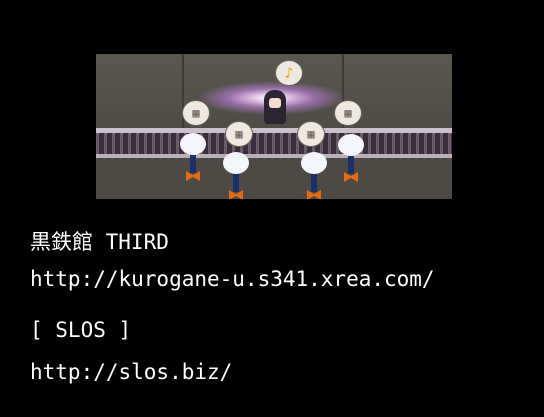 Image resolution: width=544 pixels, height=417 pixels. What do you see at coordinates (274, 178) in the screenshot?
I see `stone-floor` at bounding box center [274, 178].